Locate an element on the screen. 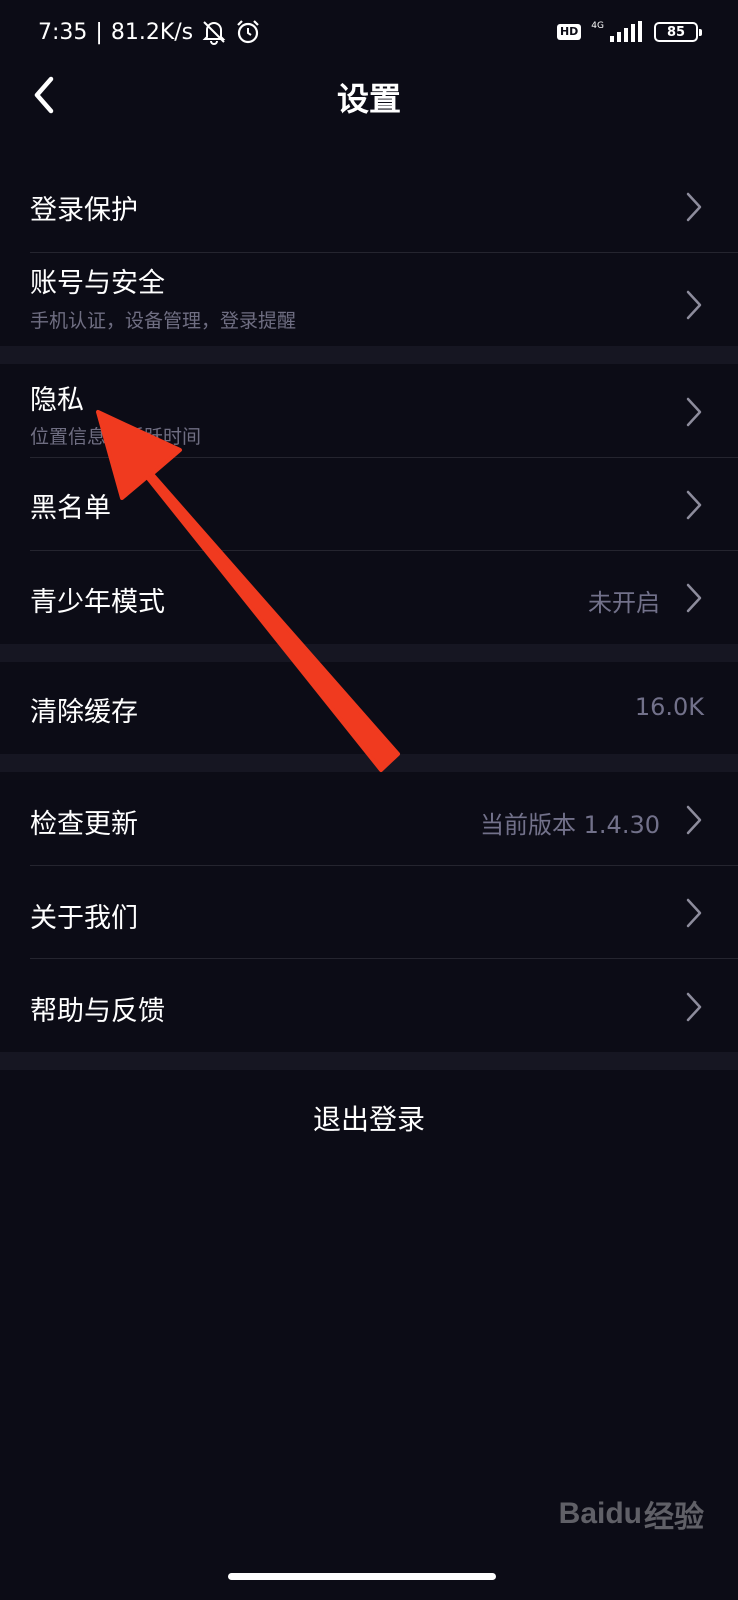 The width and height of the screenshot is (738, 1600). status-left: 7:35 | 81.2K/s is located at coordinates (149, 32).